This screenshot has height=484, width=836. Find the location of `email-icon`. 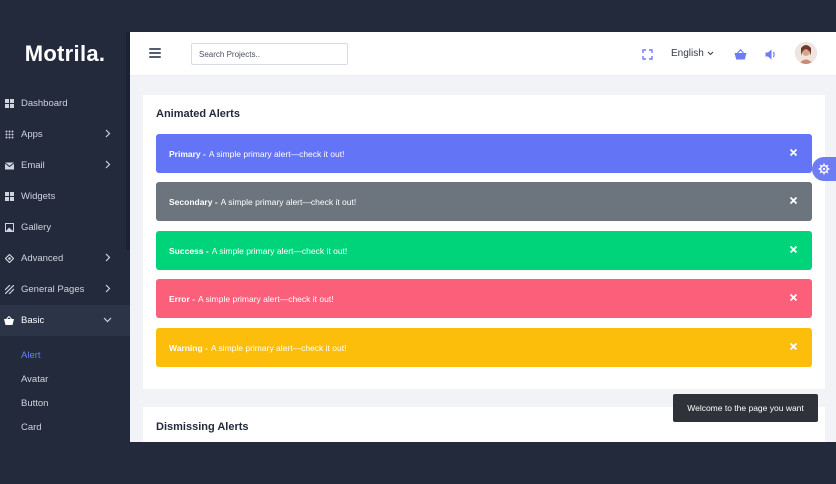

email-icon is located at coordinates (9, 166).